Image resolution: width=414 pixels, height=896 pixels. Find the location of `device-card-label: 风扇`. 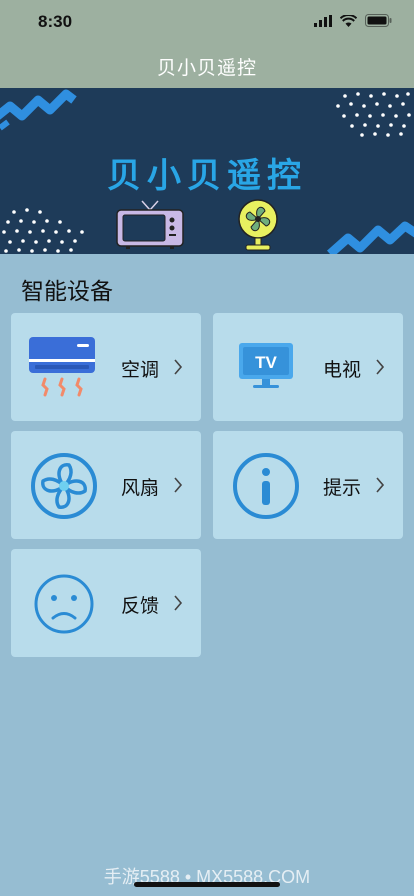

device-card-label: 风扇 is located at coordinates (140, 488).